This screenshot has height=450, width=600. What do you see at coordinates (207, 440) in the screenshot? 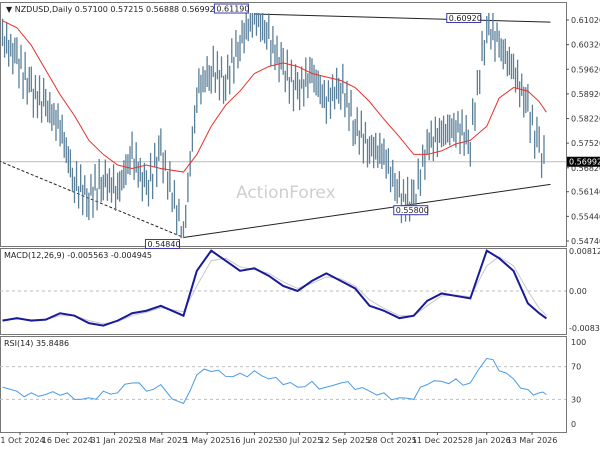
I see `x-tick-label: 1 May 2025` at bounding box center [207, 440].